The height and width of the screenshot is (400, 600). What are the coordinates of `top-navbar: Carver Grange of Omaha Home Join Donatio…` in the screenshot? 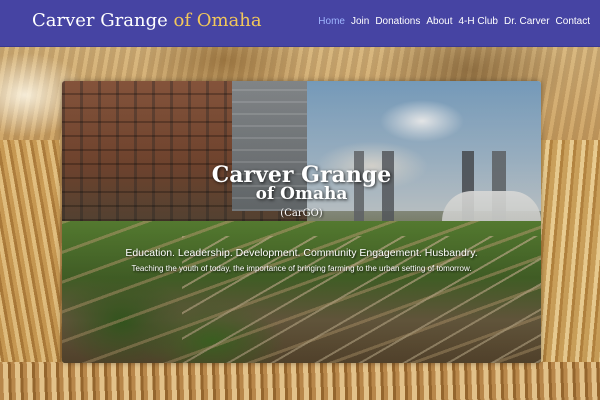 It's located at (300, 23).